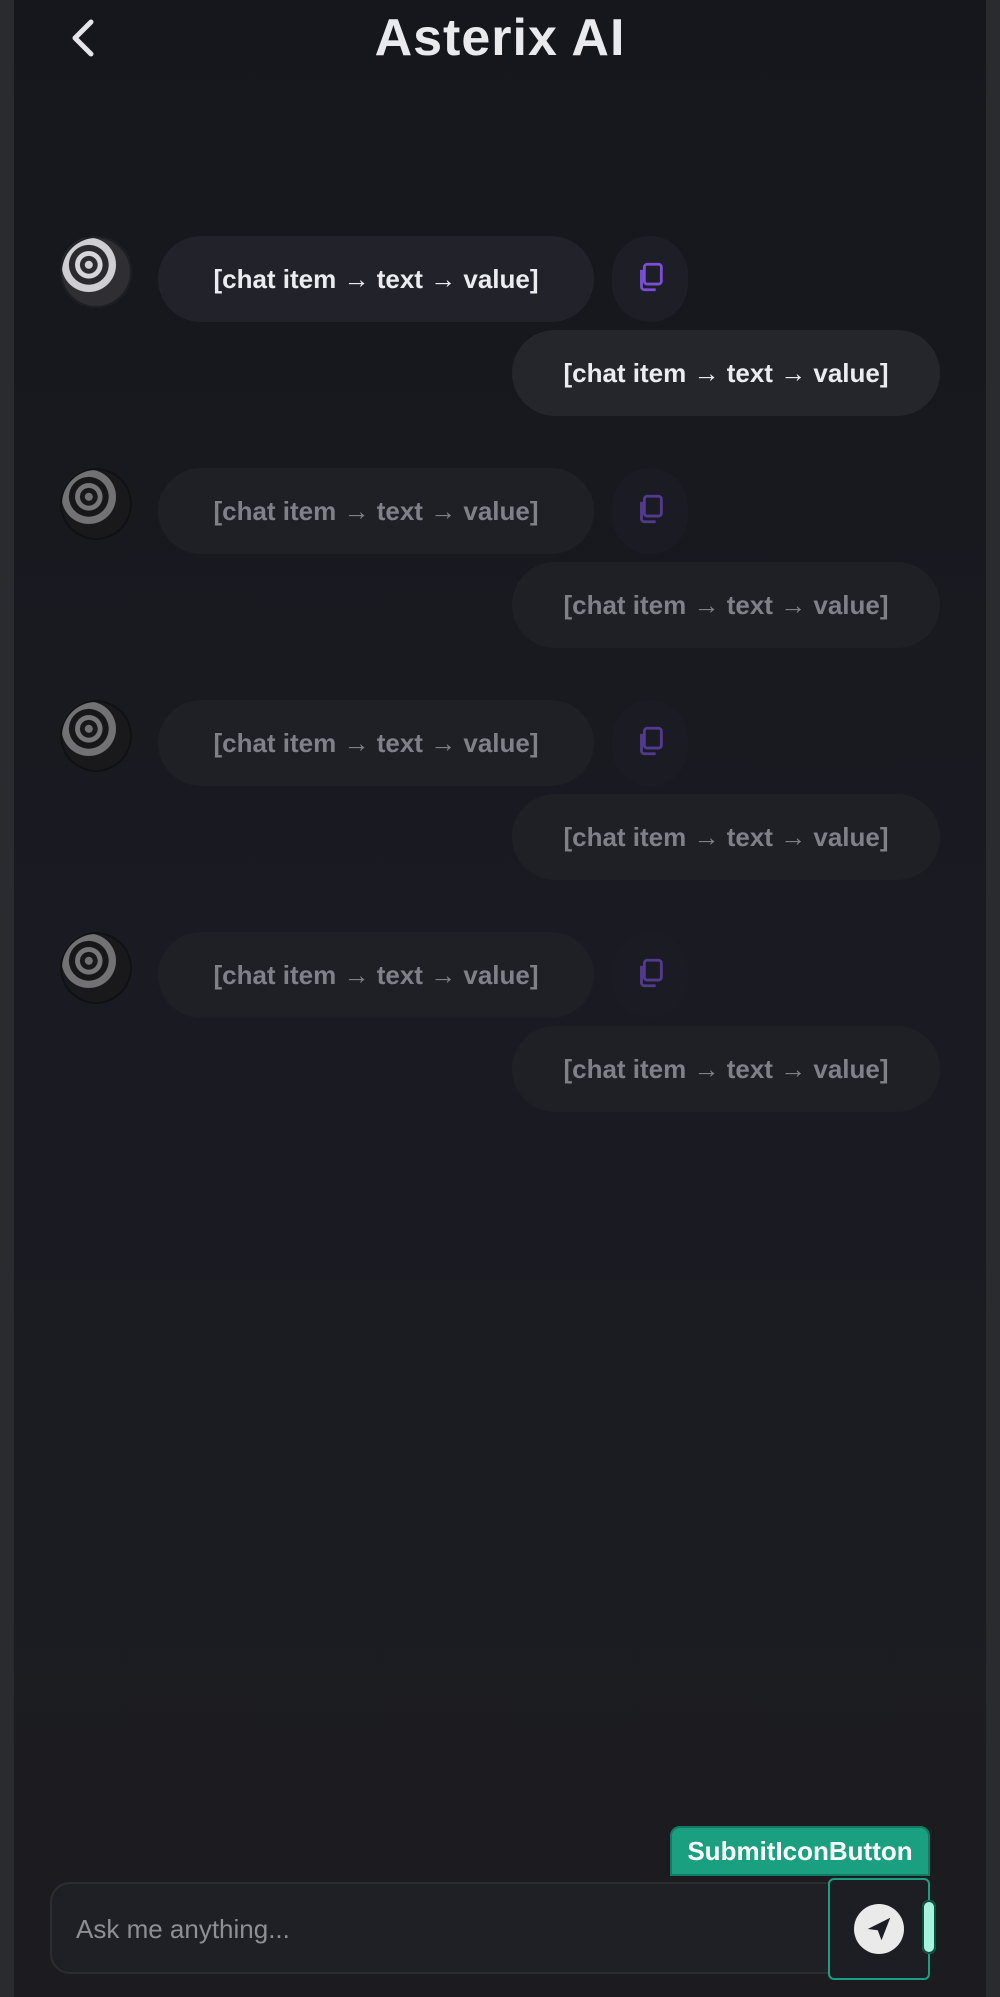 Image resolution: width=1000 pixels, height=1997 pixels. I want to click on left-edge, so click(7, 998).